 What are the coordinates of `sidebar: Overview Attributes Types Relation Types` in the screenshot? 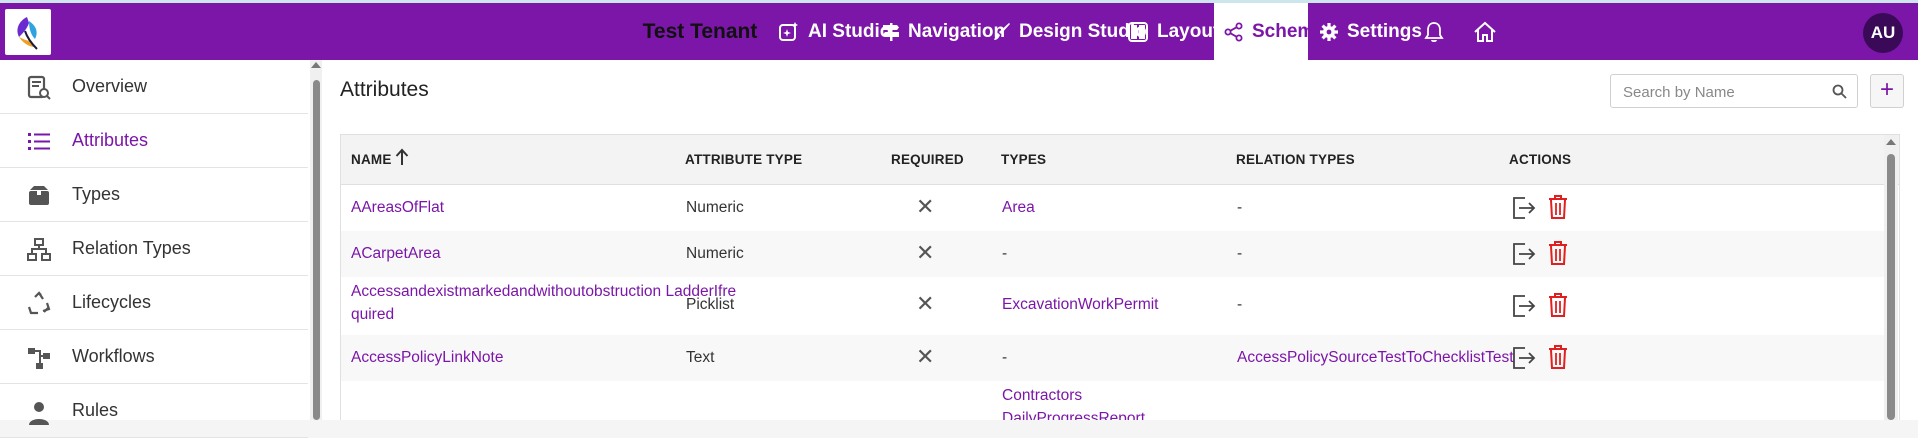 It's located at (156, 249).